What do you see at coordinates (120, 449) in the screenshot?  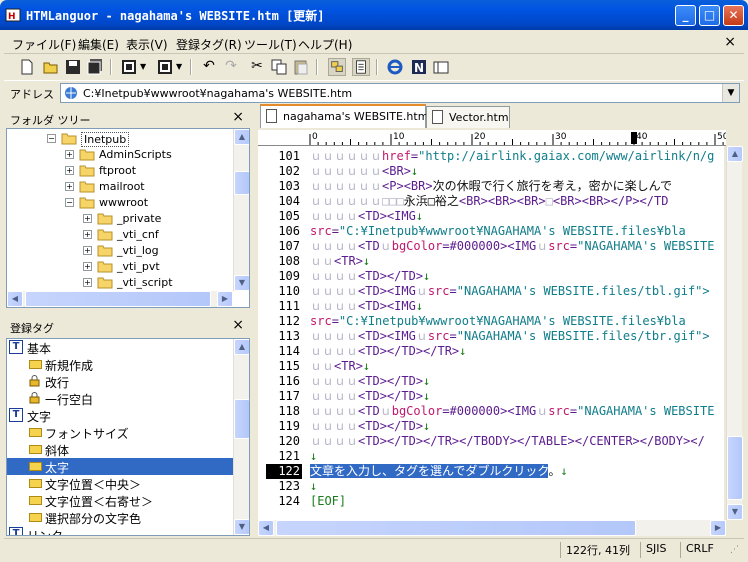 I see `tag-item: 斜体` at bounding box center [120, 449].